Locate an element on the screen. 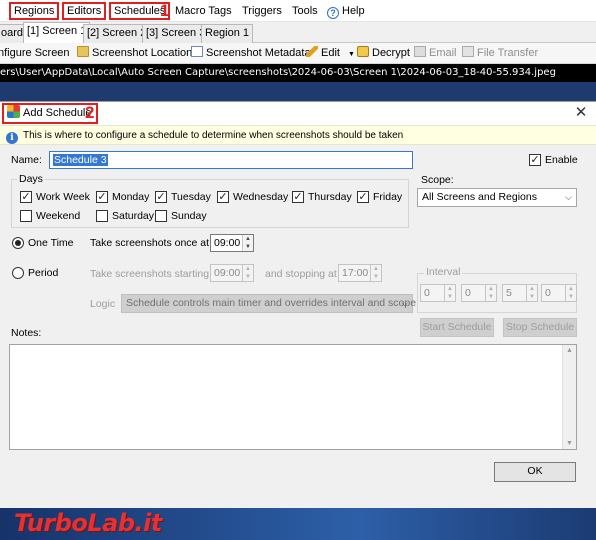 This screenshot has height=540, width=596. scroll-up-icon: ▲ is located at coordinates (569, 350).